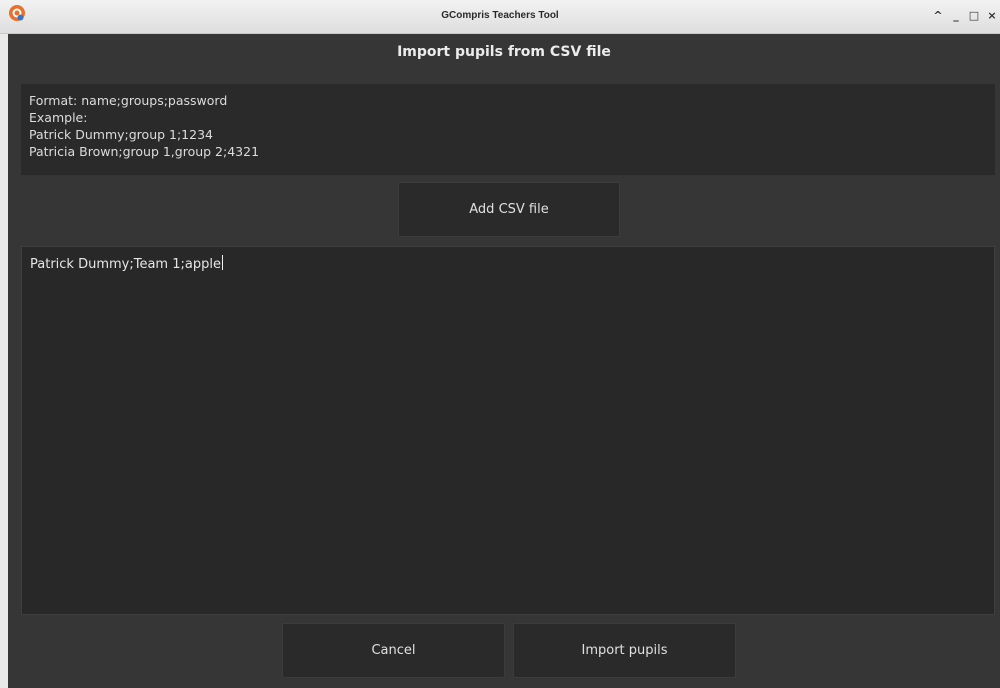 The height and width of the screenshot is (688, 1000). Describe the element at coordinates (974, 16) in the screenshot. I see `maximize-button: □` at that location.